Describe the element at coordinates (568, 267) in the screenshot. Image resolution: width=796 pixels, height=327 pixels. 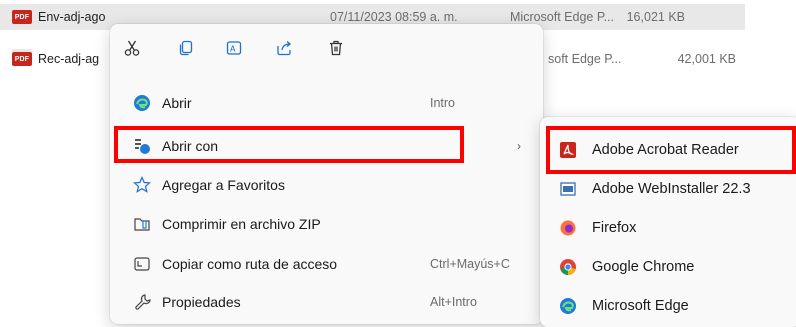
I see `chrome-icon` at that location.